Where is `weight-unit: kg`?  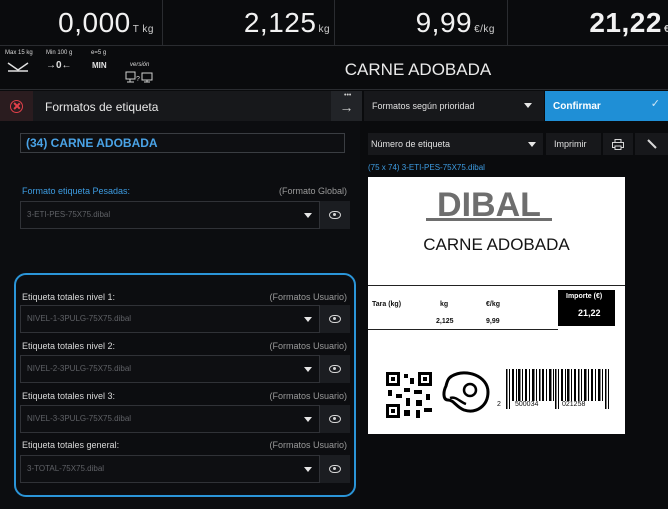
weight-unit: kg is located at coordinates (324, 29).